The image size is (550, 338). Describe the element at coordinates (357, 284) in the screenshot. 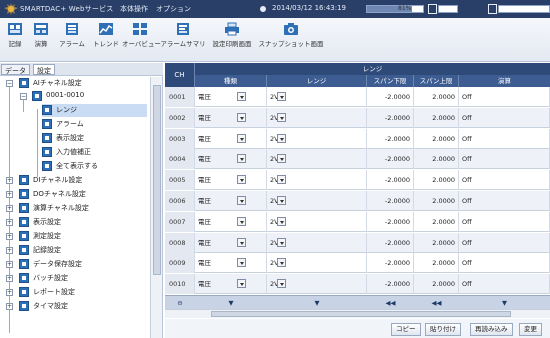

I see `table-row: 0010 電圧 2V -2.0000 2.0000 Off` at that location.